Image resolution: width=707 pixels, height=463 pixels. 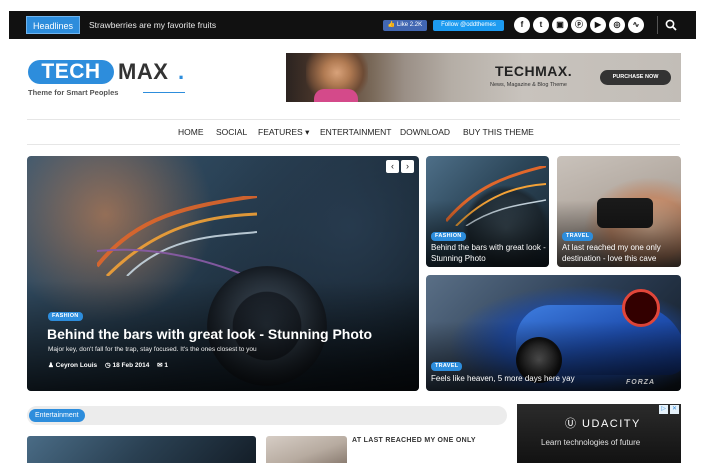 What do you see at coordinates (498, 132) in the screenshot?
I see `nav-item-buy-this-theme: BUY THIS THEME` at bounding box center [498, 132].